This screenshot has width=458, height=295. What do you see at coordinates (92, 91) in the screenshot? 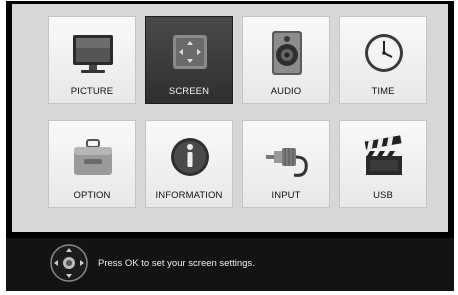
I see `menu-item-label: PICTURE` at bounding box center [92, 91].